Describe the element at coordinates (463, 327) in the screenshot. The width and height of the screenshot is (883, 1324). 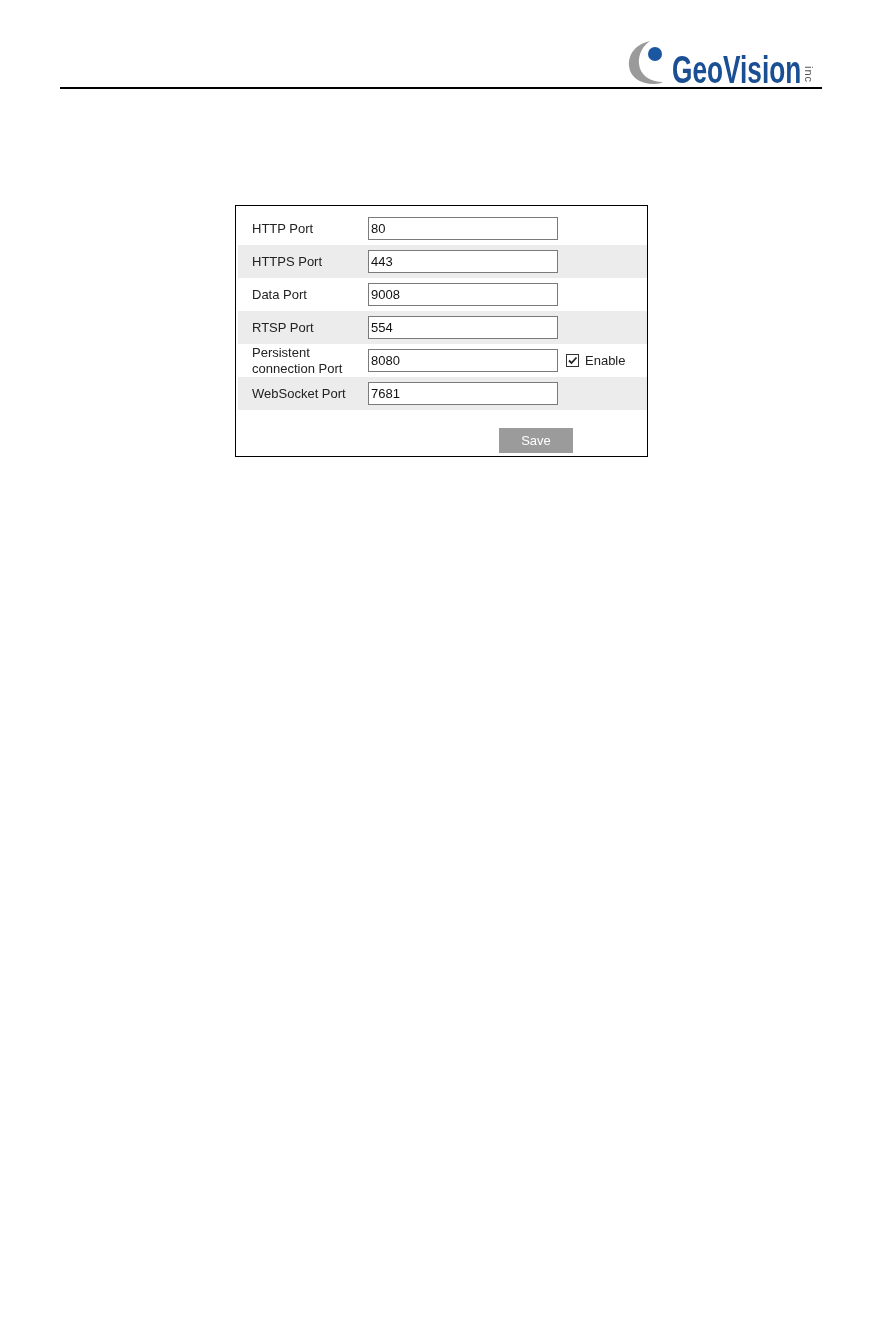
I see `port-input: 554` at that location.